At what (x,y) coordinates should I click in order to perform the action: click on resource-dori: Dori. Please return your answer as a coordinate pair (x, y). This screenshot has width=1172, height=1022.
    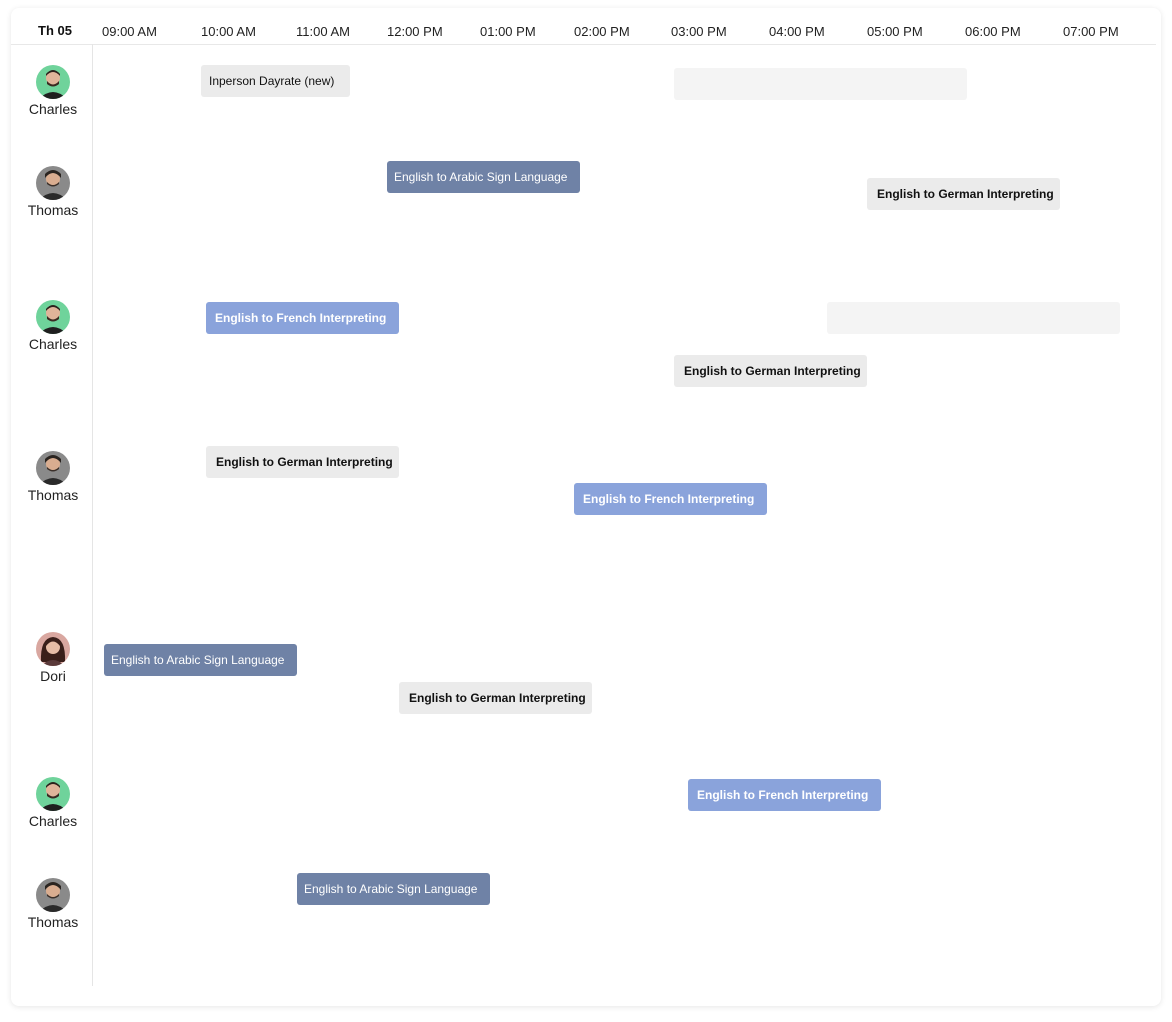
    Looking at the image, I should click on (53, 658).